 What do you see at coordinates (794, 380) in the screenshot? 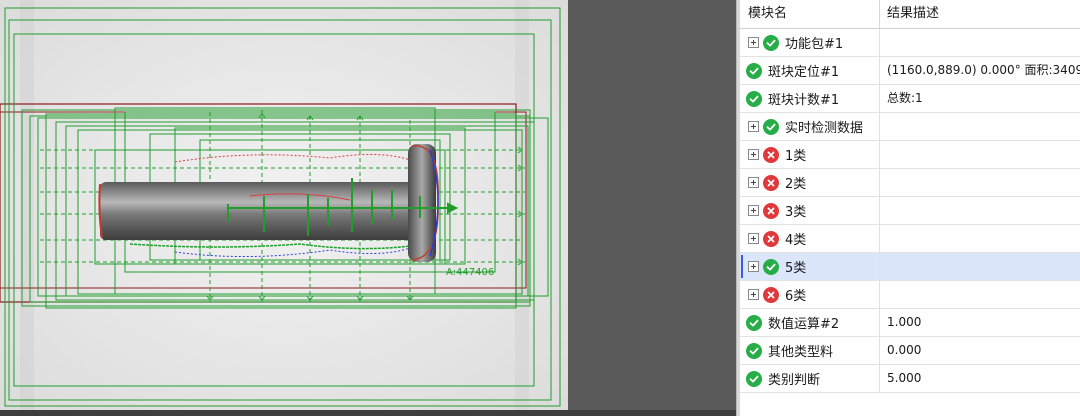
I see `module-name-label: 类别判断` at bounding box center [794, 380].